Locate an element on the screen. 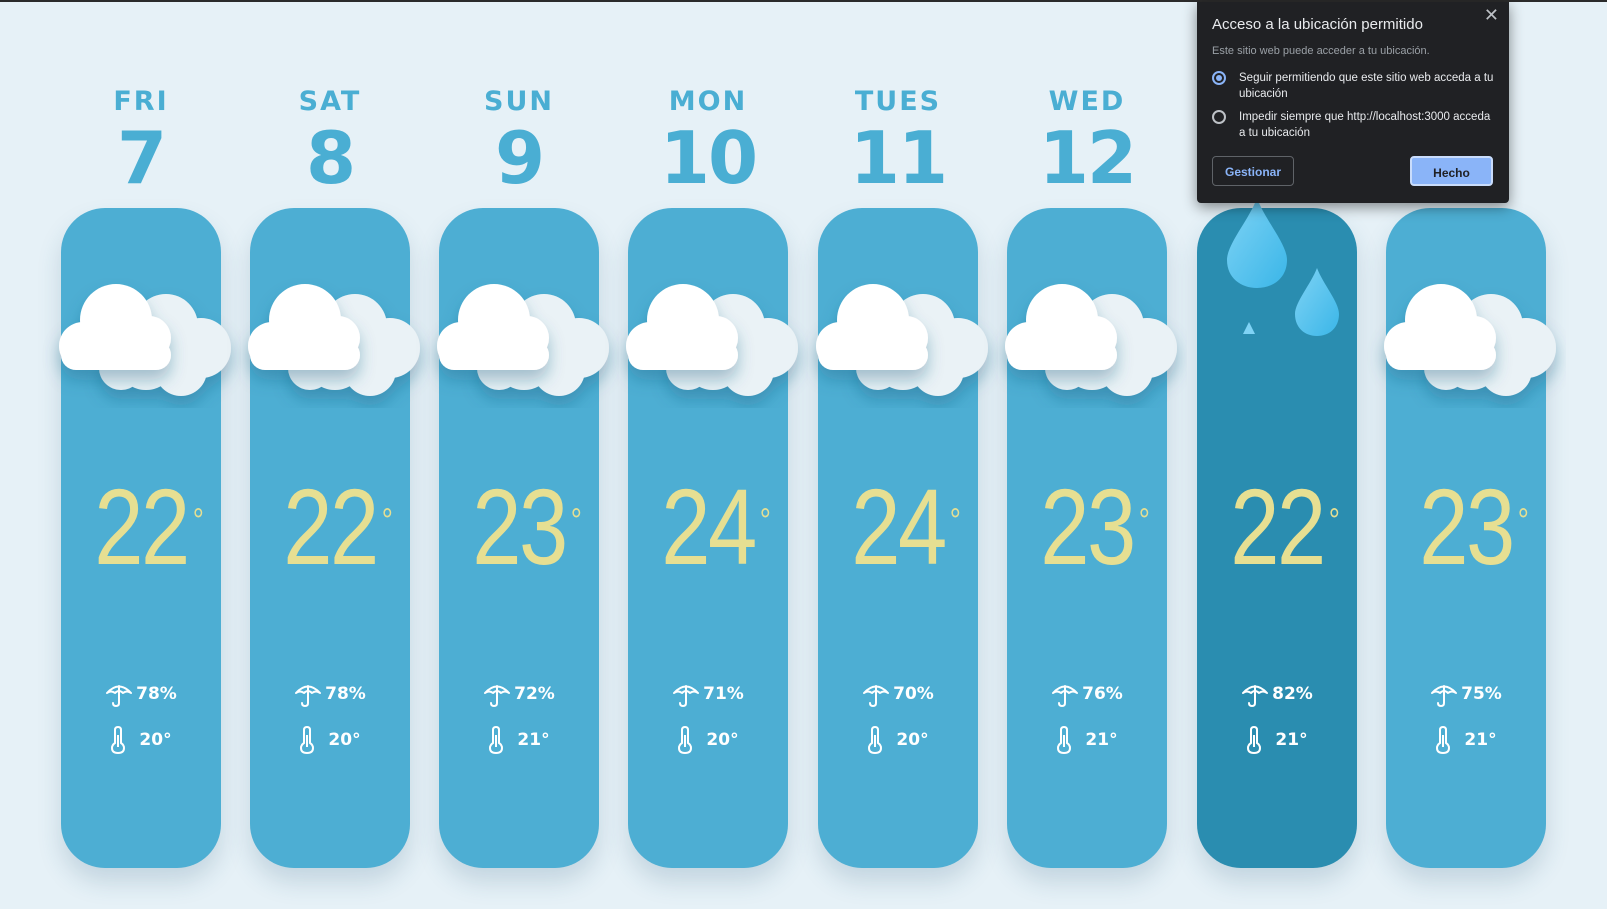 This screenshot has width=1607, height=909. manage-button: Gestionar is located at coordinates (1253, 171).